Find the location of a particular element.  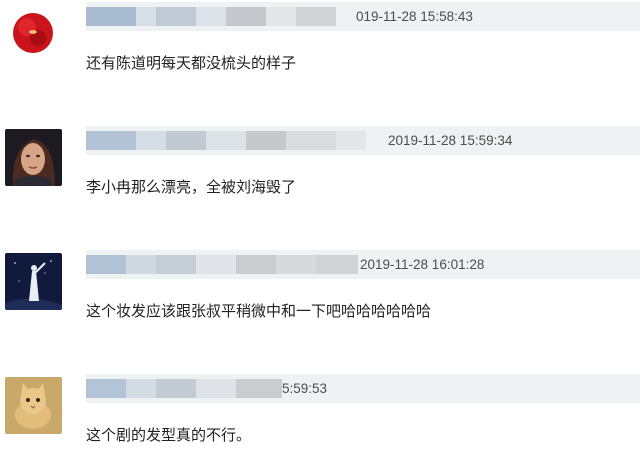

comment-timestamp: 5:59:53 is located at coordinates (305, 388).